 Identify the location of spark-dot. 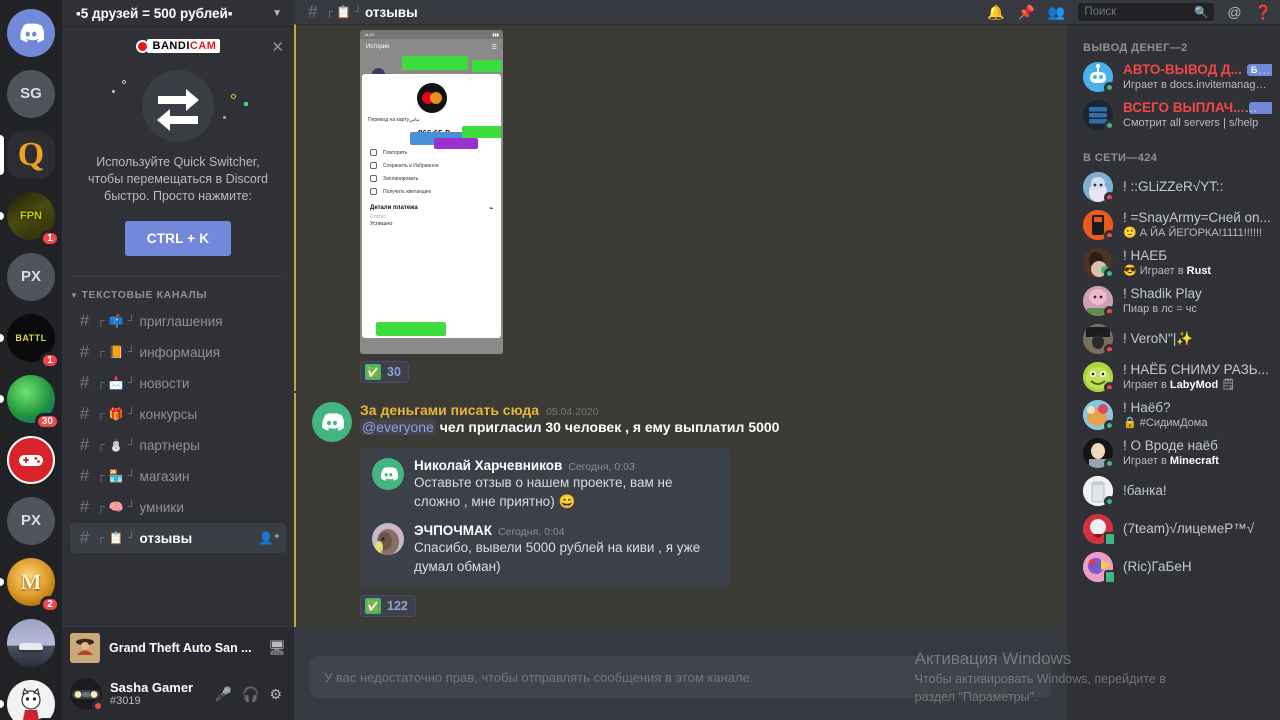
(124, 82).